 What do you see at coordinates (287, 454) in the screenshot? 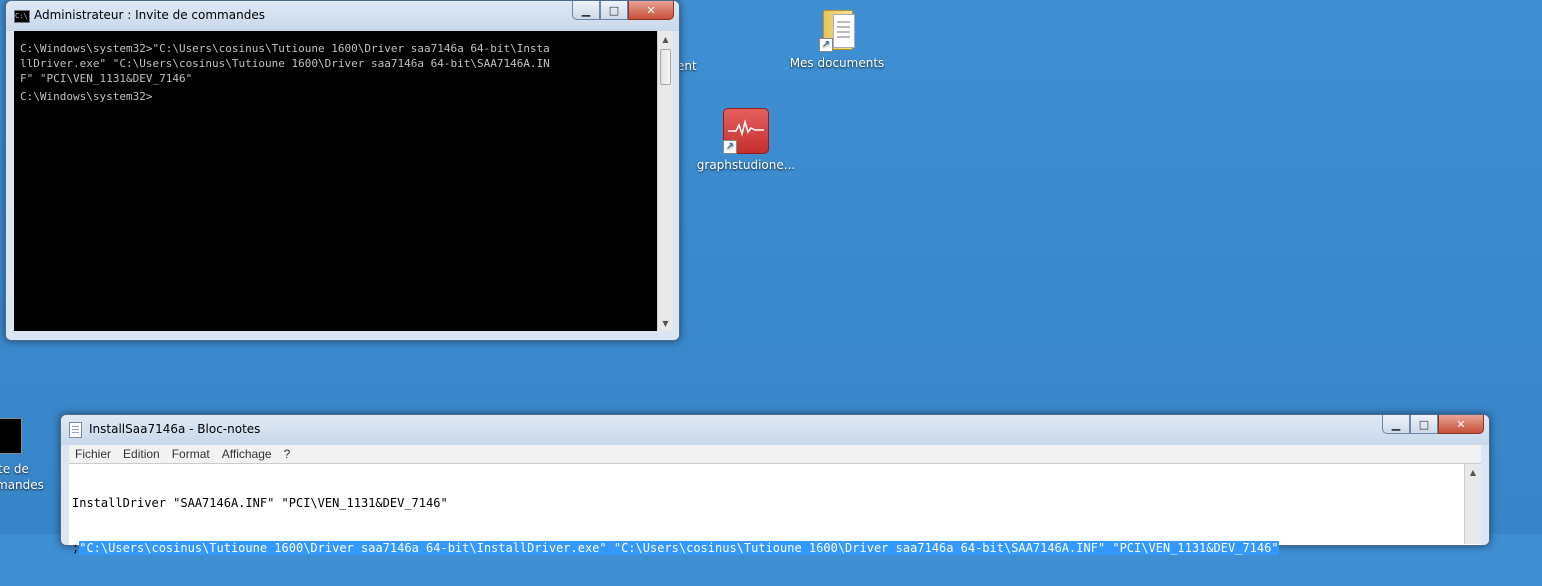
I see `menu-help: ?` at bounding box center [287, 454].